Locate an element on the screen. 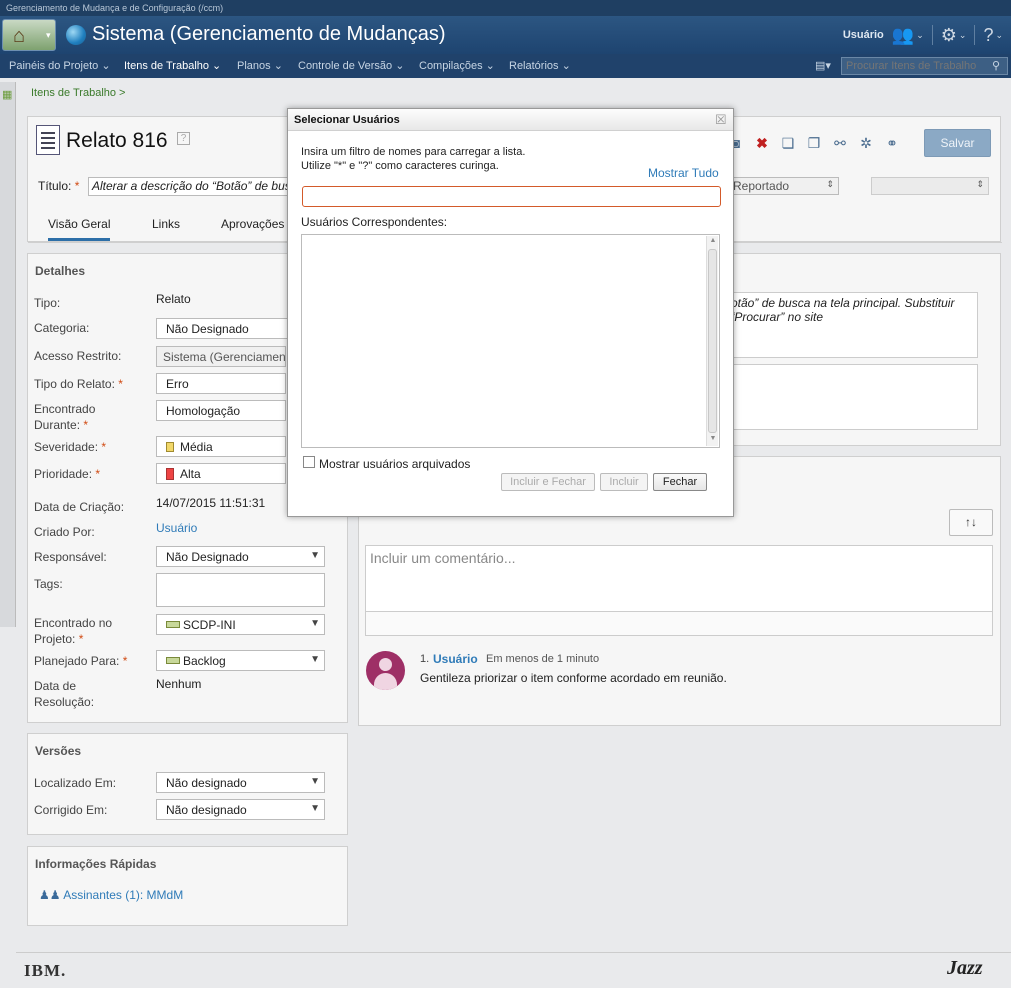 Image resolution: width=1011 pixels, height=988 pixels. show-all-link: Mostrar Tudo is located at coordinates (683, 173).